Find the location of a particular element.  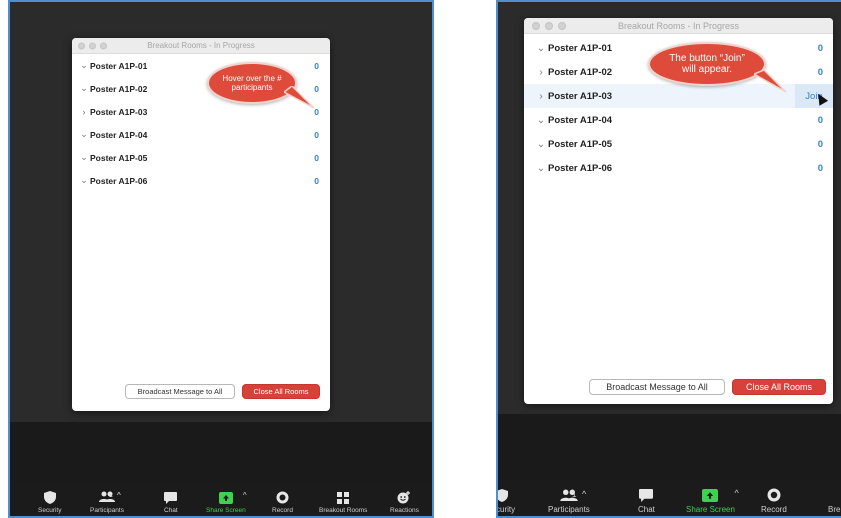

share-screen-label: Share Screen is located at coordinates (710, 509).